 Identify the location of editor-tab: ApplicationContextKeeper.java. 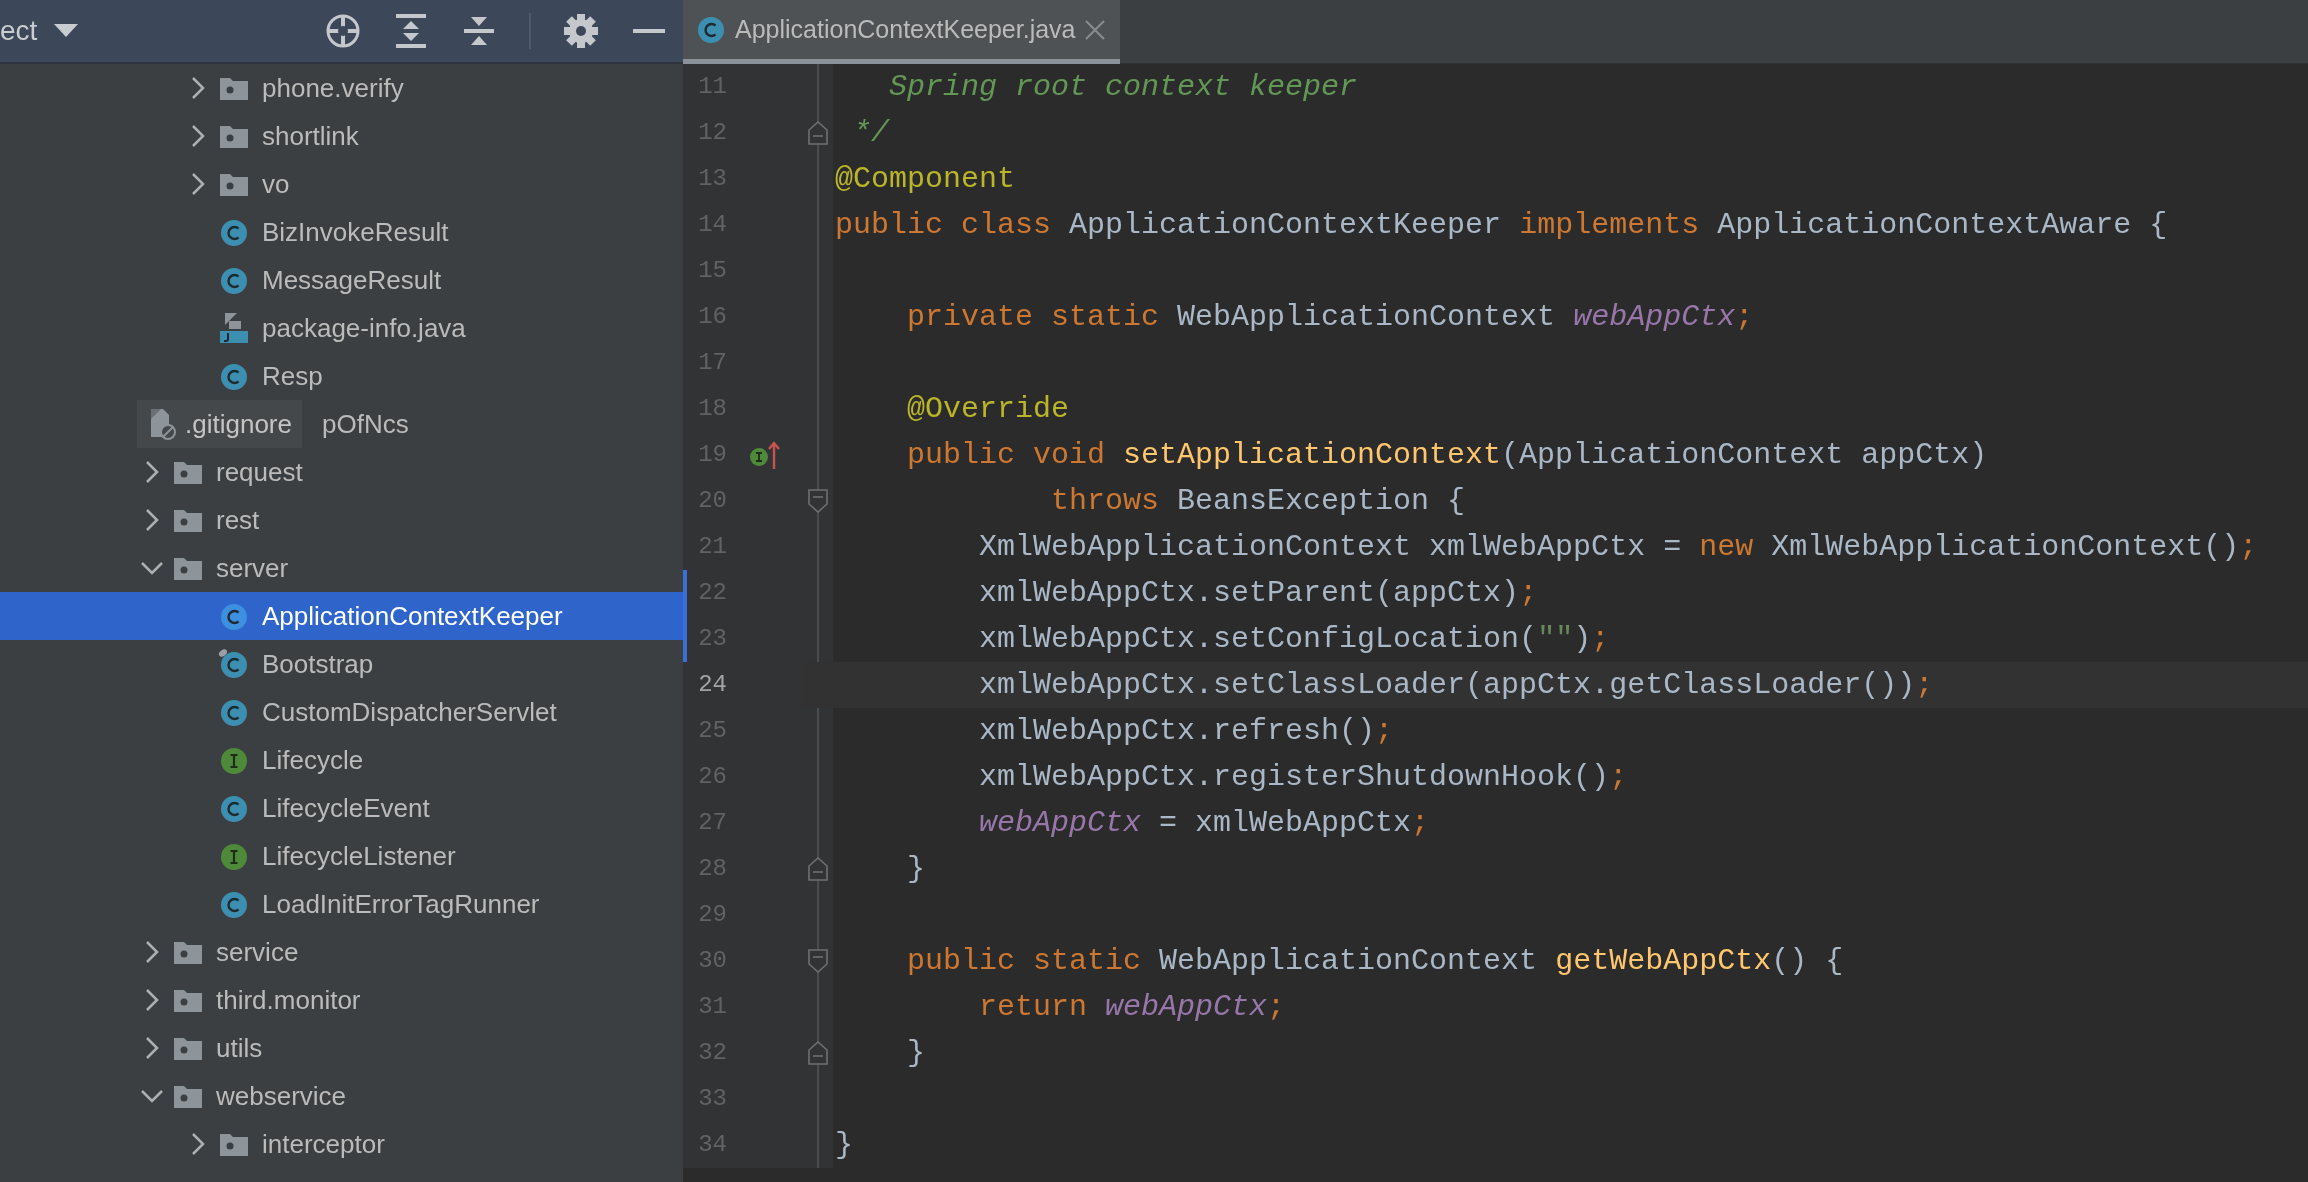
(901, 32).